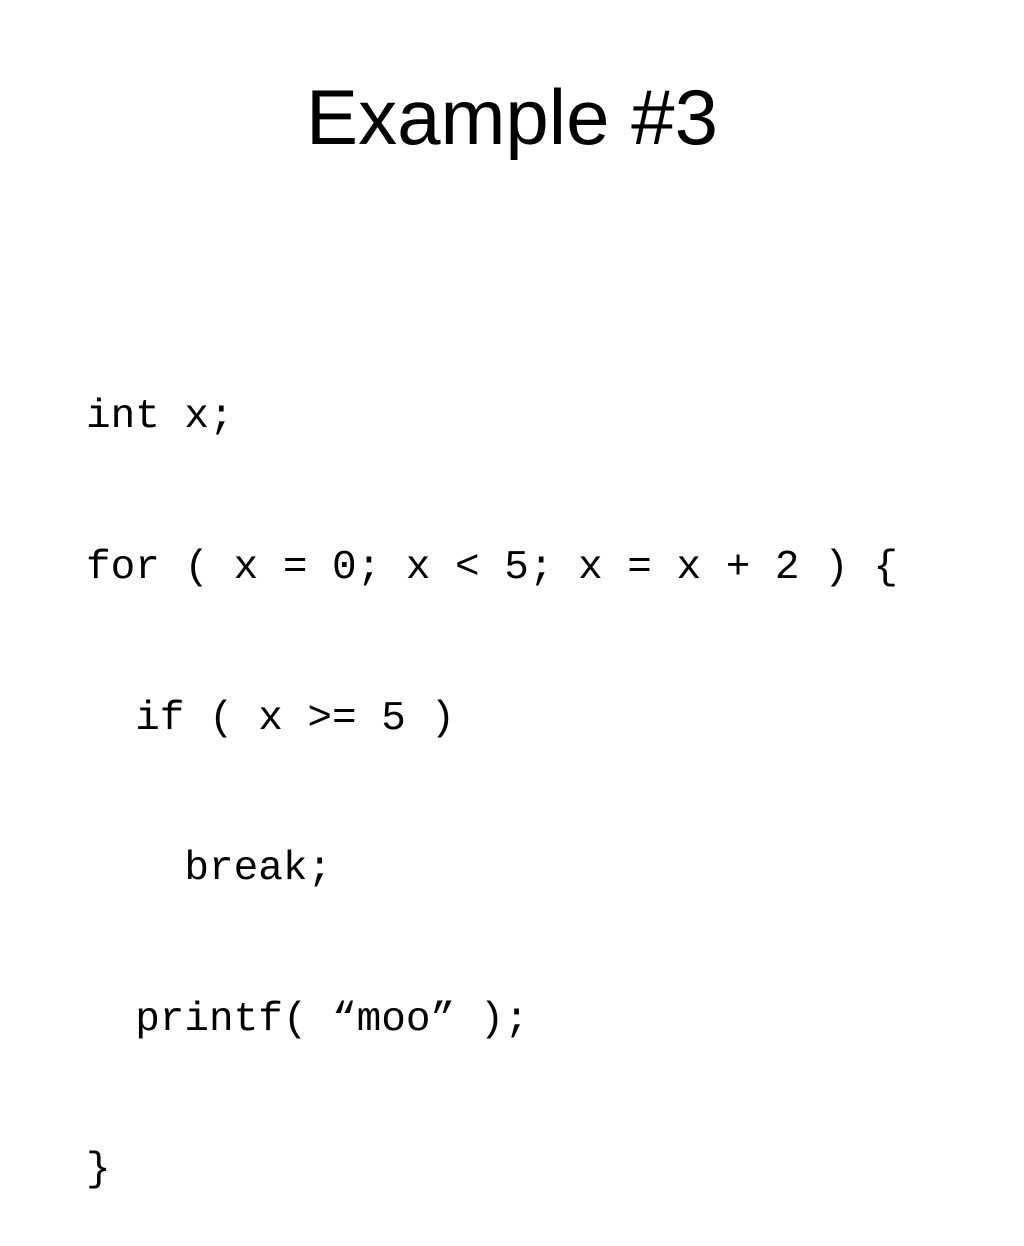 Image resolution: width=1024 pixels, height=1246 pixels. What do you see at coordinates (98, 1170) in the screenshot?
I see `code-line: }` at bounding box center [98, 1170].